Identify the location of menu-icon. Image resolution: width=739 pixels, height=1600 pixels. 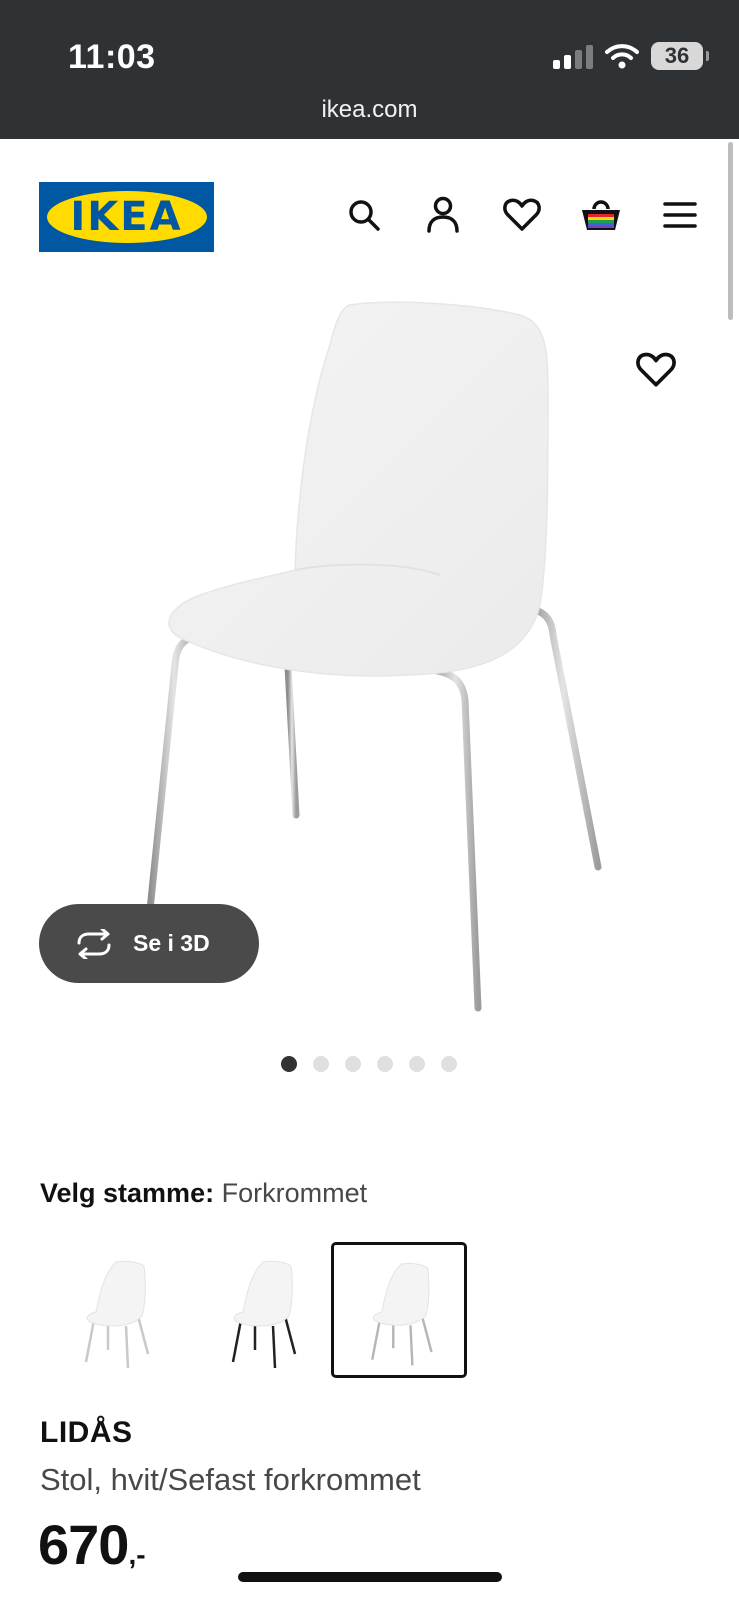
(680, 215).